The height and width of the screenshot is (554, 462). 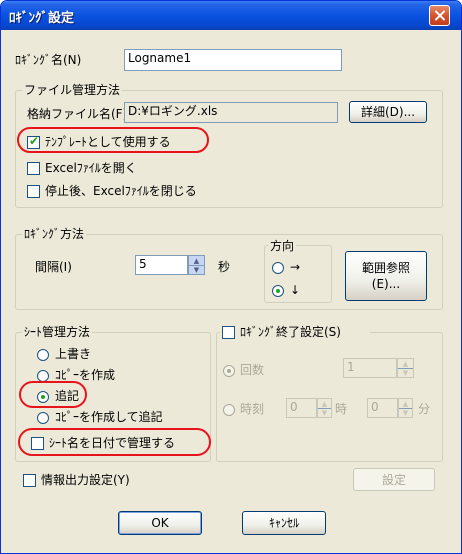 I want to click on logging-name-input: Logname1, so click(x=233, y=60).